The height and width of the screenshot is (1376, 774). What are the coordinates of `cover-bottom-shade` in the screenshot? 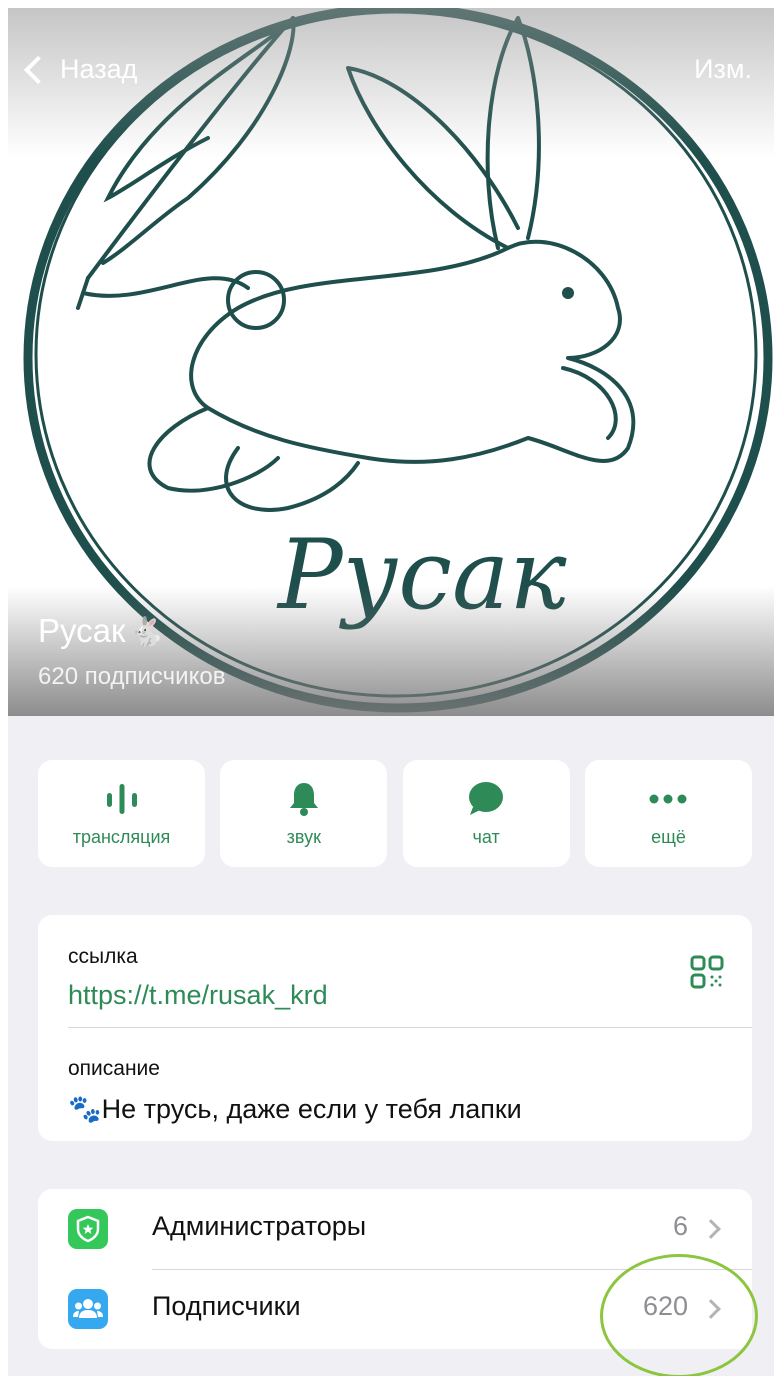 It's located at (391, 651).